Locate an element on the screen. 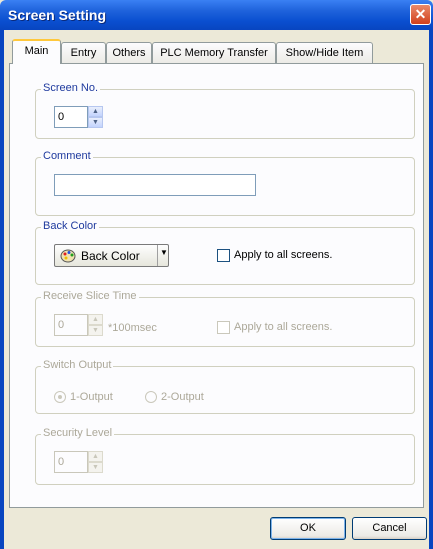 The height and width of the screenshot is (549, 433). comment-group: Comment is located at coordinates (225, 183).